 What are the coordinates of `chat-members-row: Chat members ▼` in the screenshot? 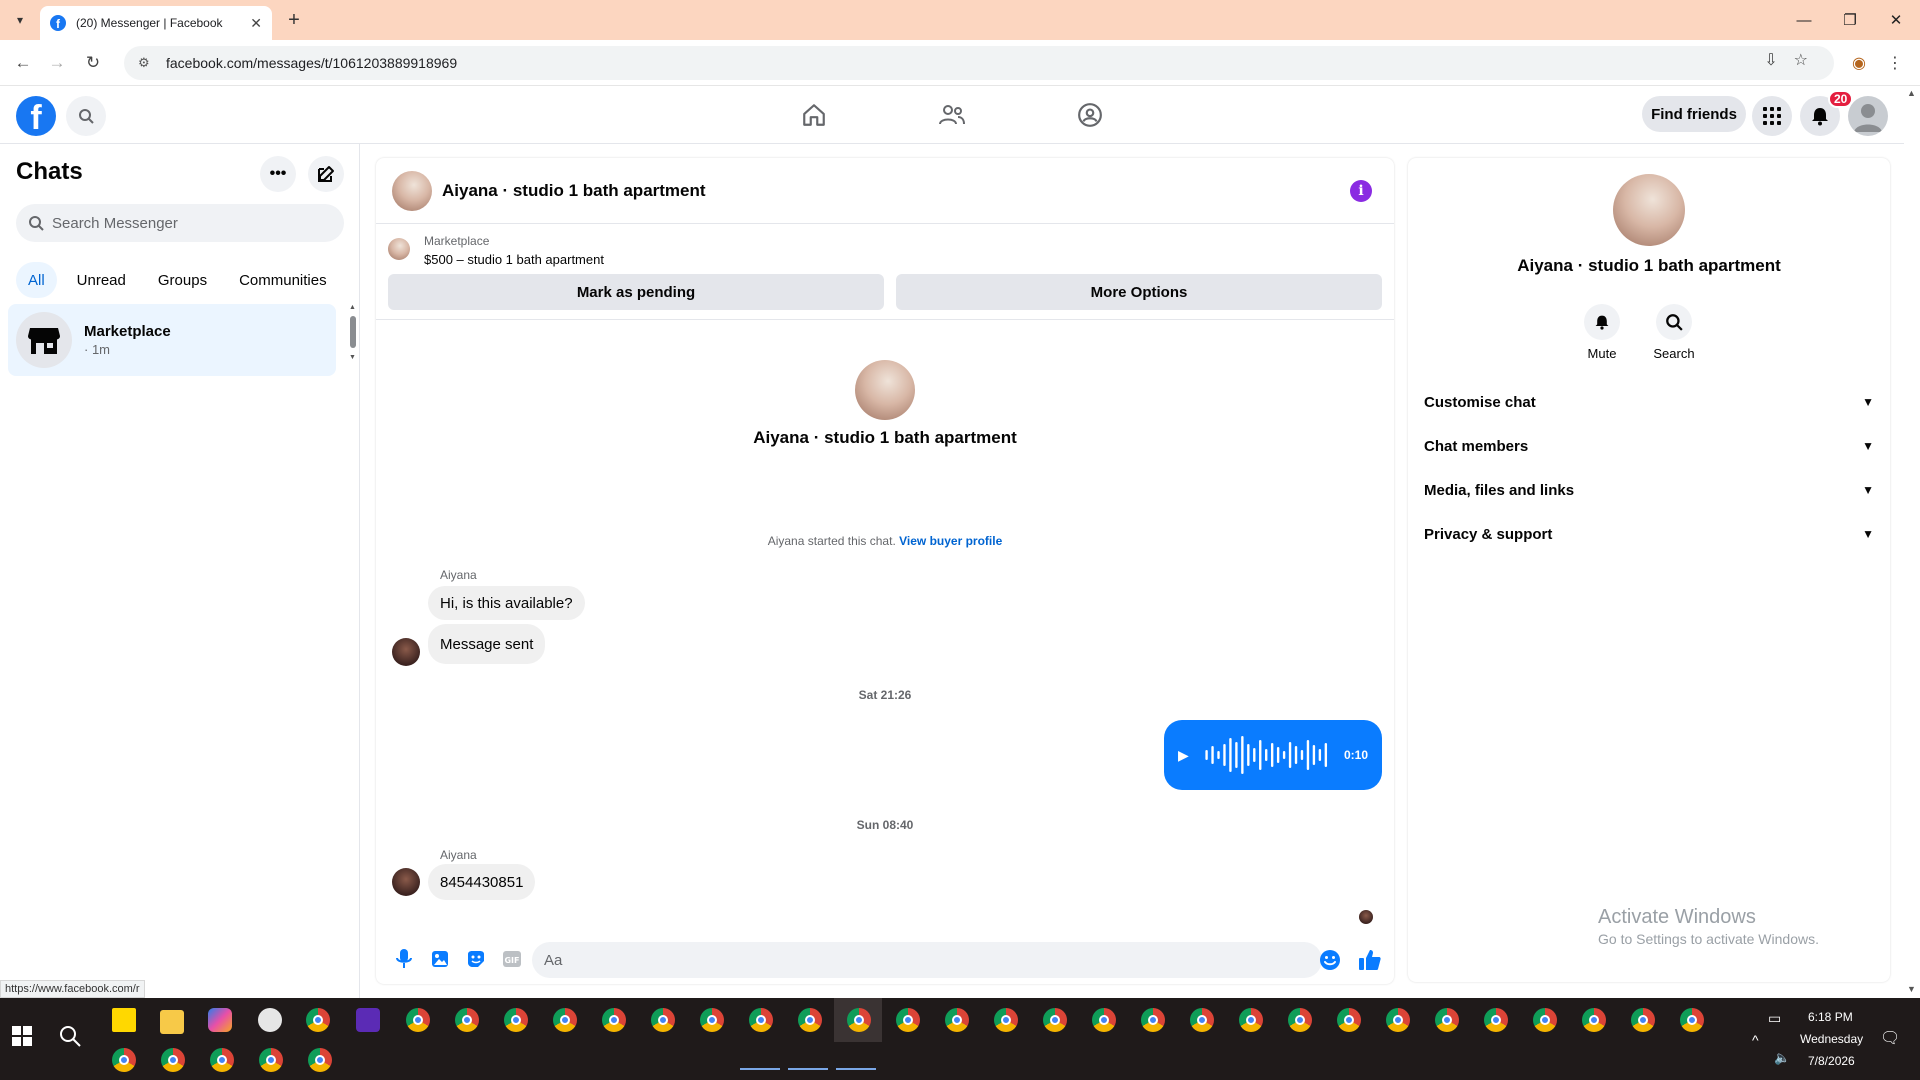 It's located at (1649, 446).